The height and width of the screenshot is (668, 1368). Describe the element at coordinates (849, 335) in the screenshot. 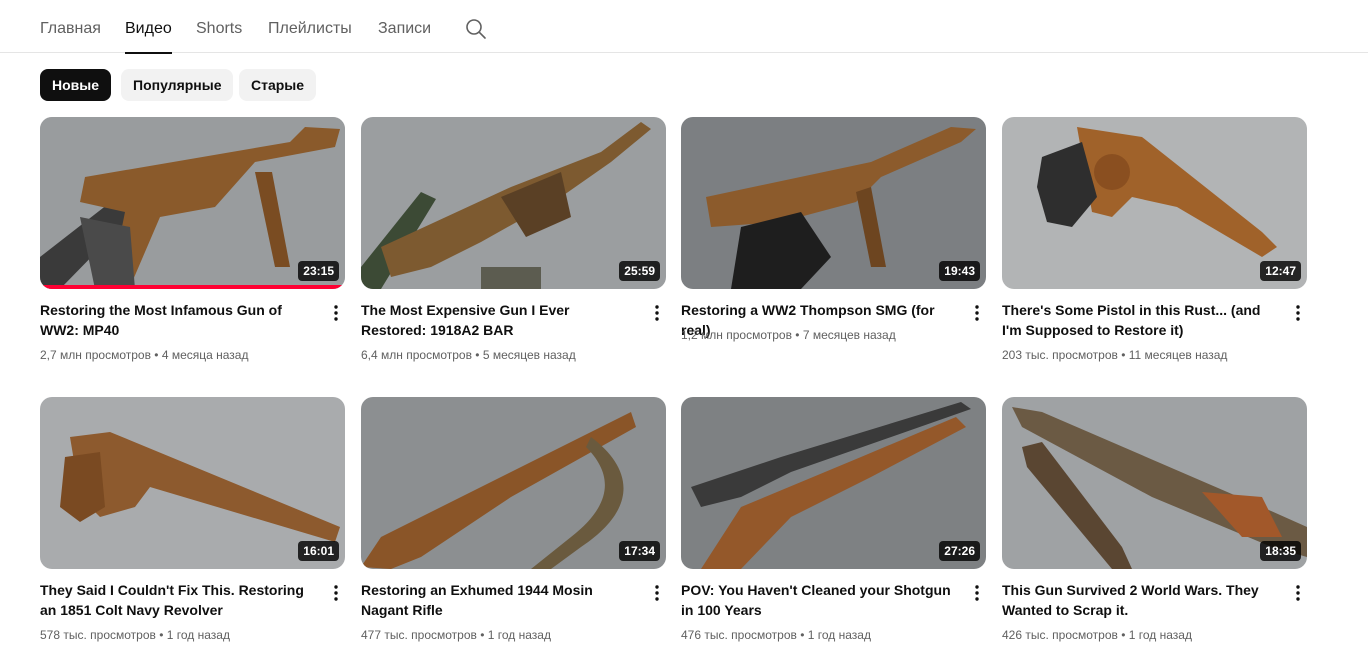

I see `upload-age: 7 месяцев назад` at that location.